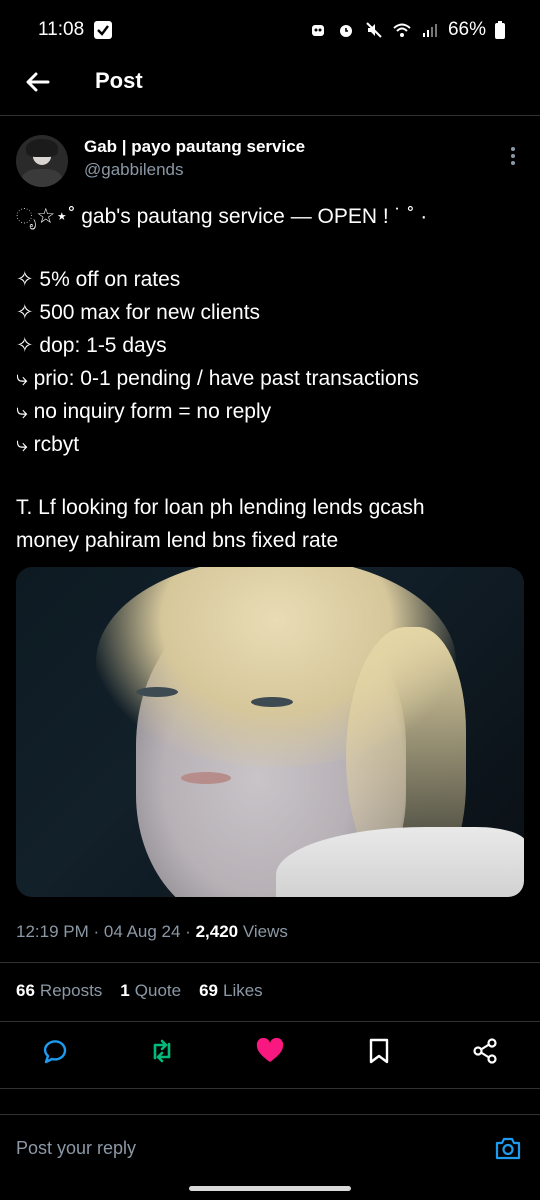 This screenshot has width=540, height=1200. I want to click on battery-percent: 66%, so click(466, 29).